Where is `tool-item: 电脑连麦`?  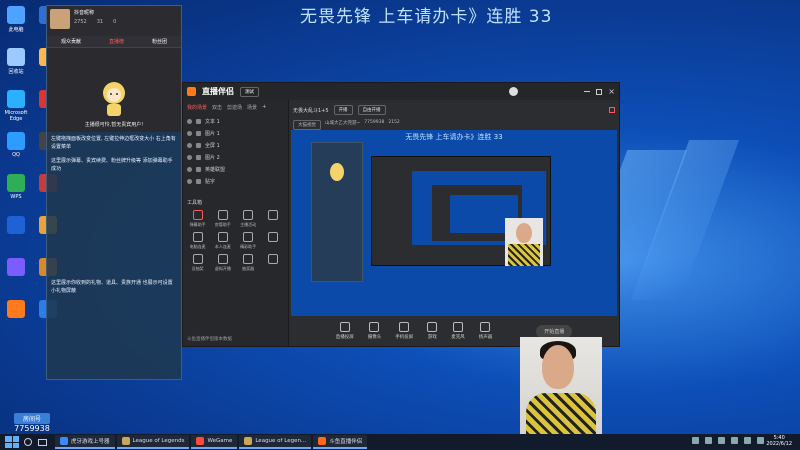 tool-item: 电脑连麦 is located at coordinates (197, 241).